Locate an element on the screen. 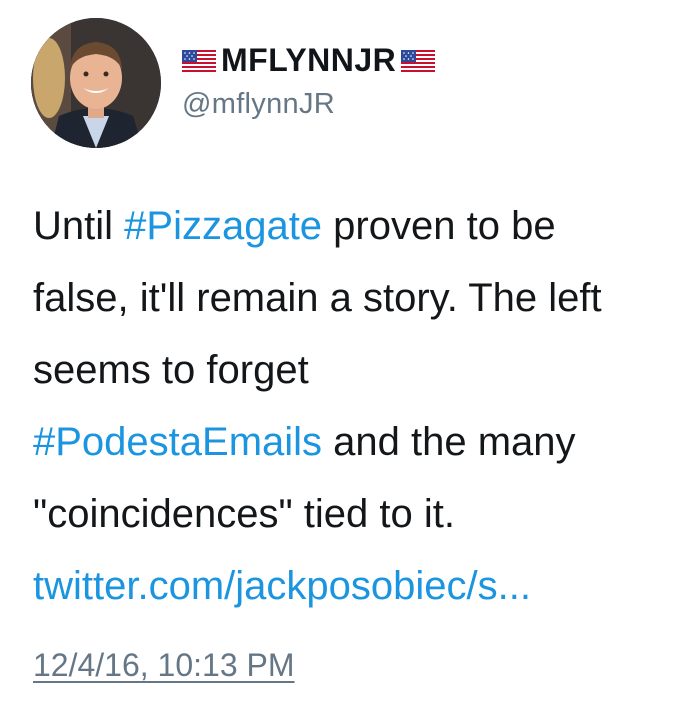  tweet-timestamp: 12/4/16, 10:13 PM is located at coordinates (164, 665).